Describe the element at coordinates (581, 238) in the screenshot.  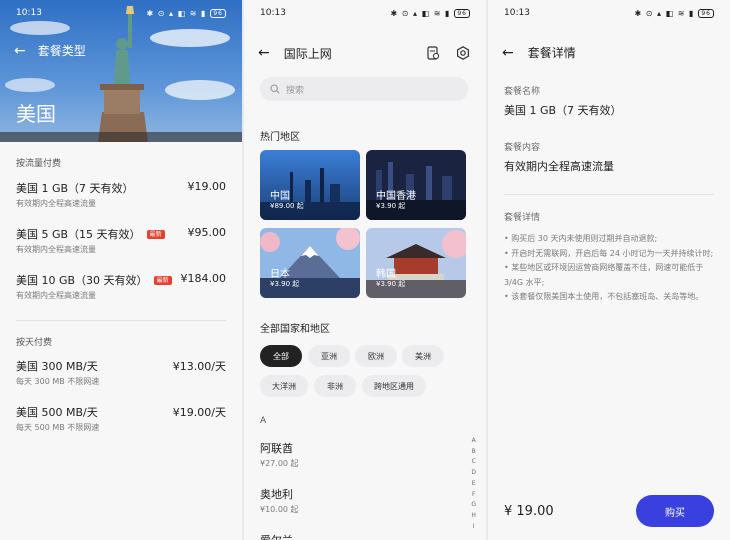
I see `detail-item: • 购买后 30 天内未使用则过期并自动退款;` at that location.